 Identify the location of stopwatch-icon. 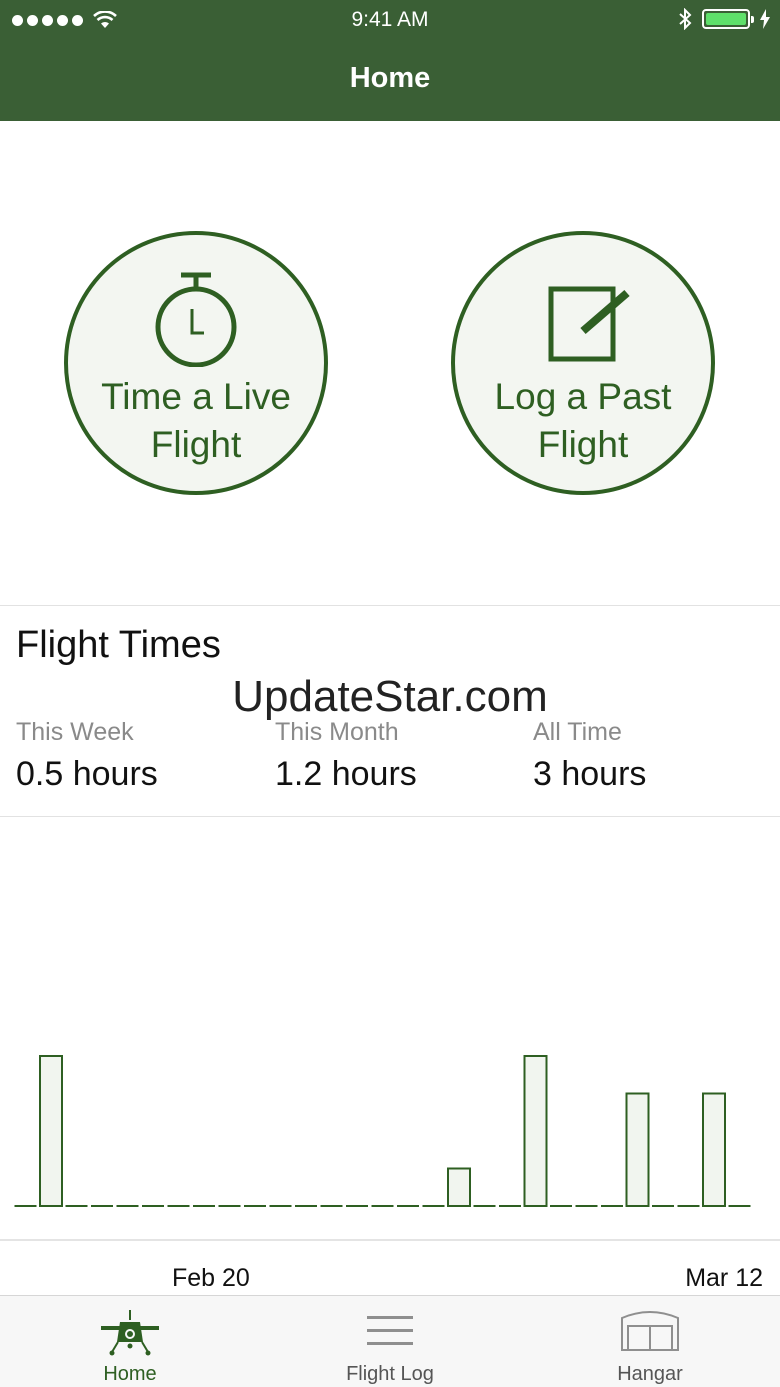
(196, 319).